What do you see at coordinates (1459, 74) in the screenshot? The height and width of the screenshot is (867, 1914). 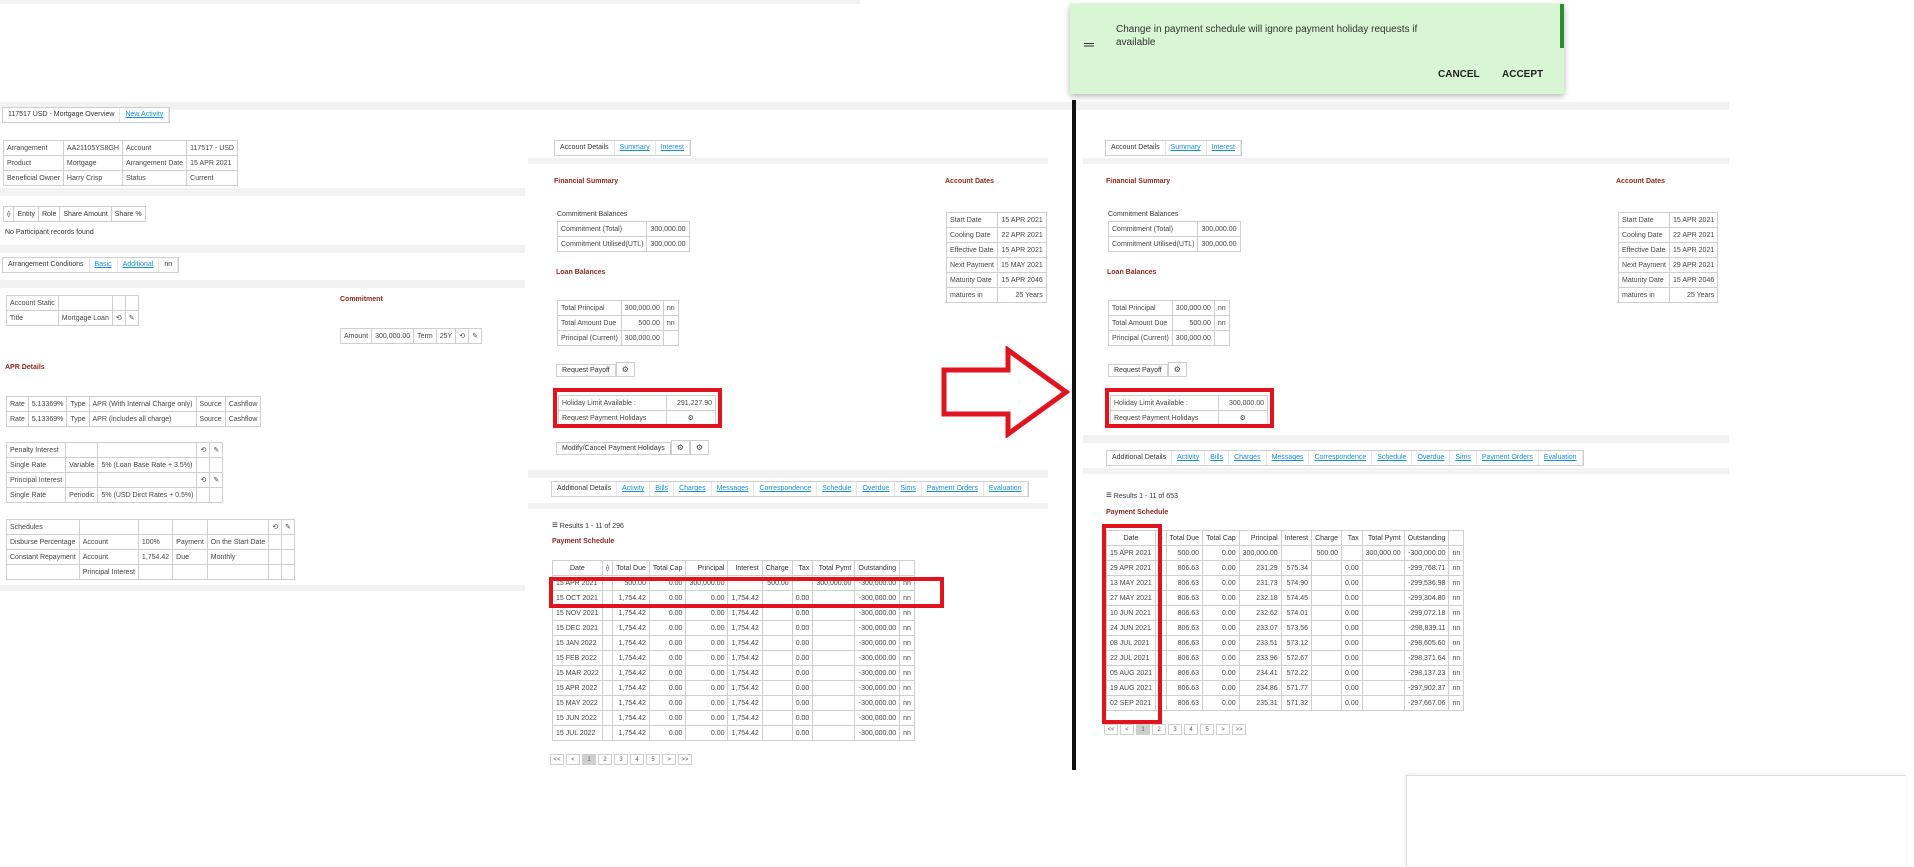 I see `cancel-button: CANCEL` at bounding box center [1459, 74].